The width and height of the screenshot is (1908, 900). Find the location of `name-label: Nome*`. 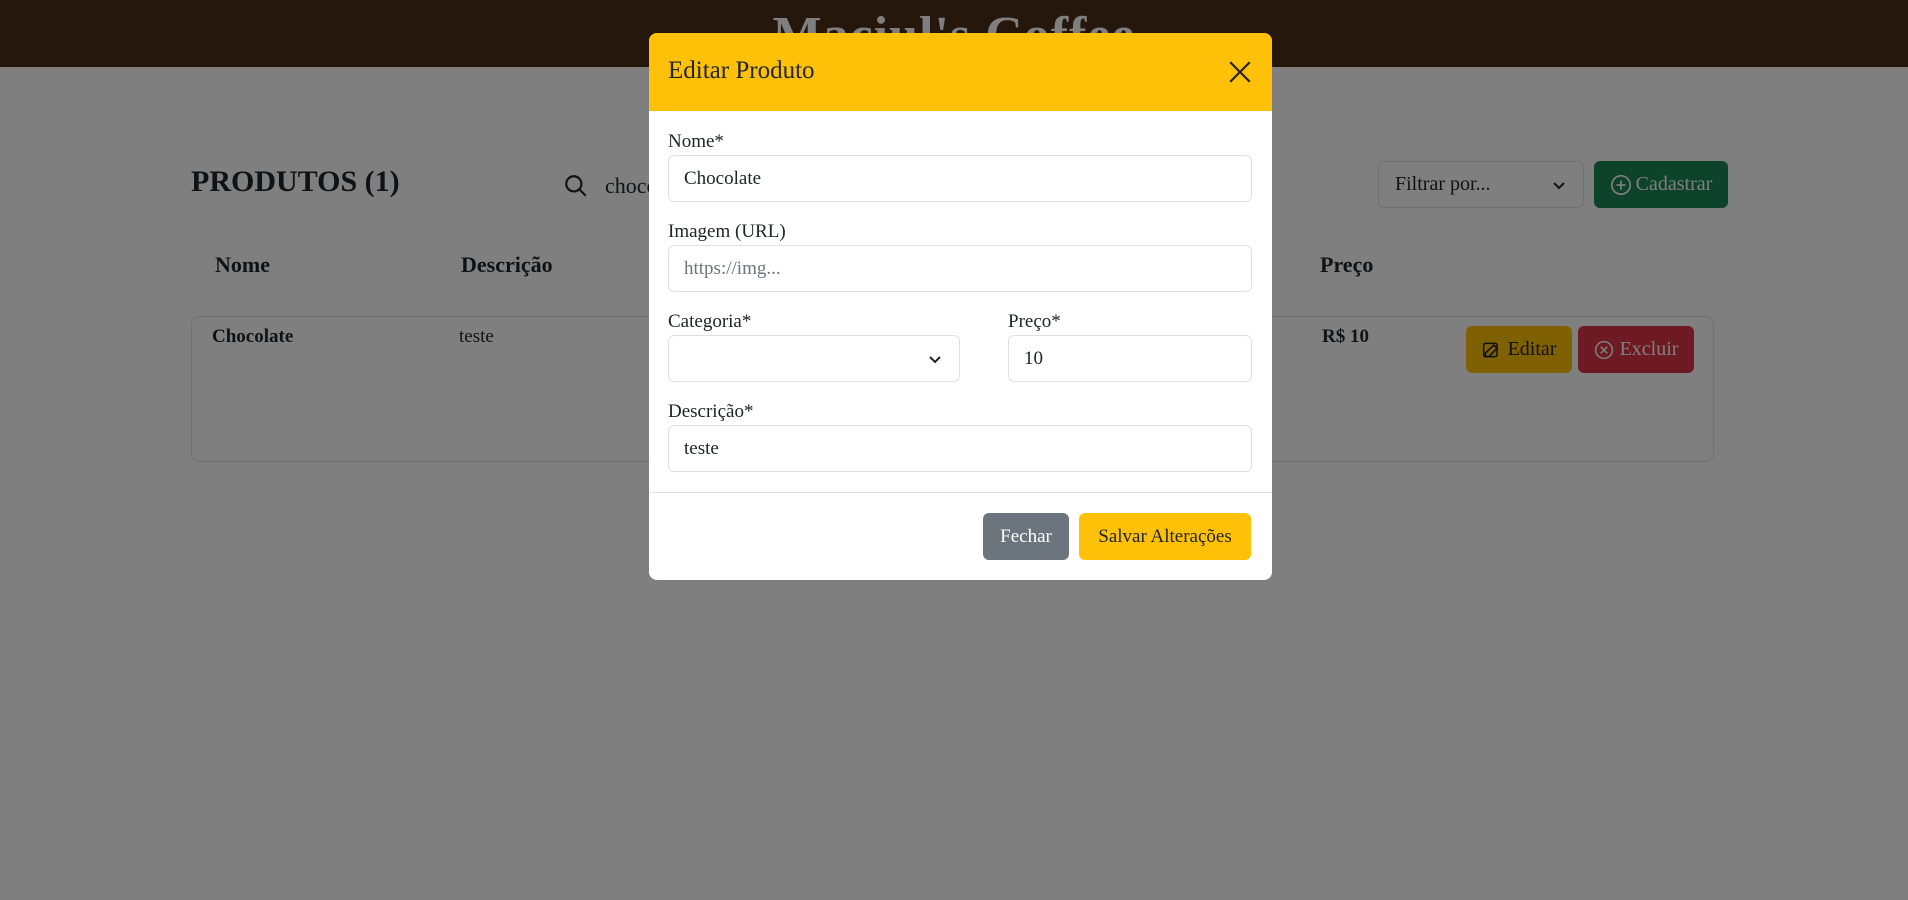

name-label: Nome* is located at coordinates (696, 141).